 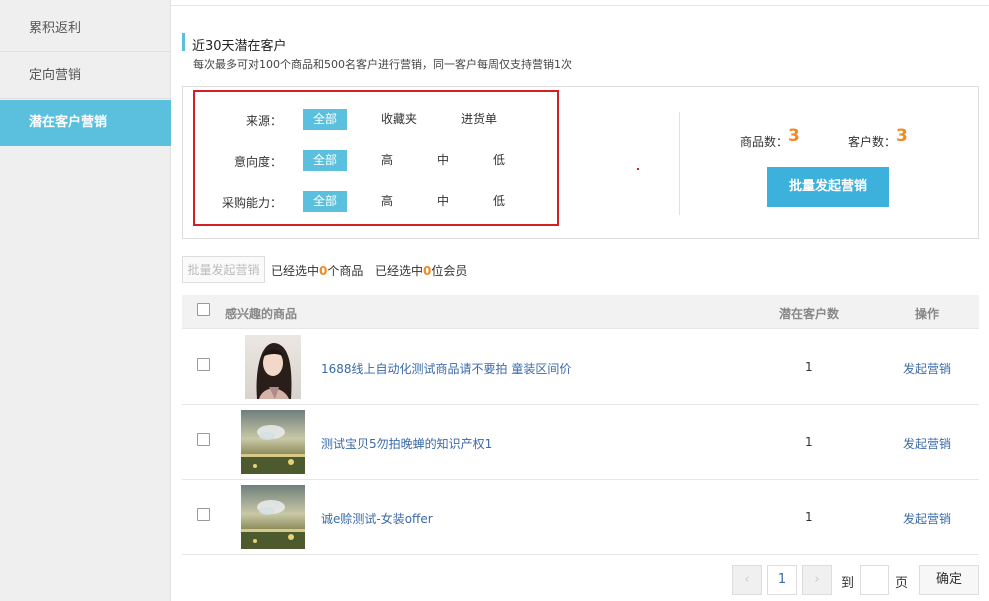 What do you see at coordinates (377, 518) in the screenshot?
I see `product-name-link: 诚e赊测试-女装offer` at bounding box center [377, 518].